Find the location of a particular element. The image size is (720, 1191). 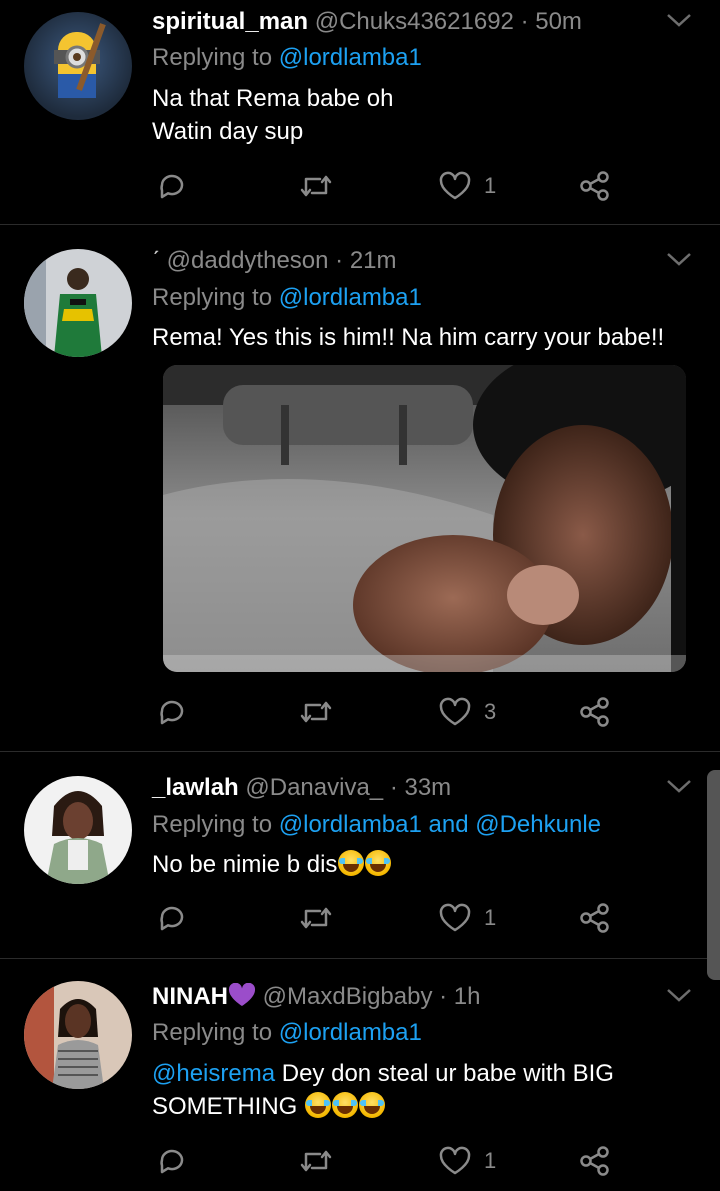

mention-link: @heisrema is located at coordinates (213, 1073).